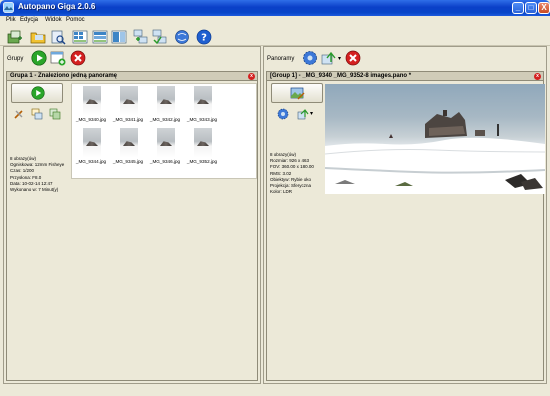 The height and width of the screenshot is (396, 550). What do you see at coordinates (132, 59) in the screenshot?
I see `groups-header: Grupy` at bounding box center [132, 59].